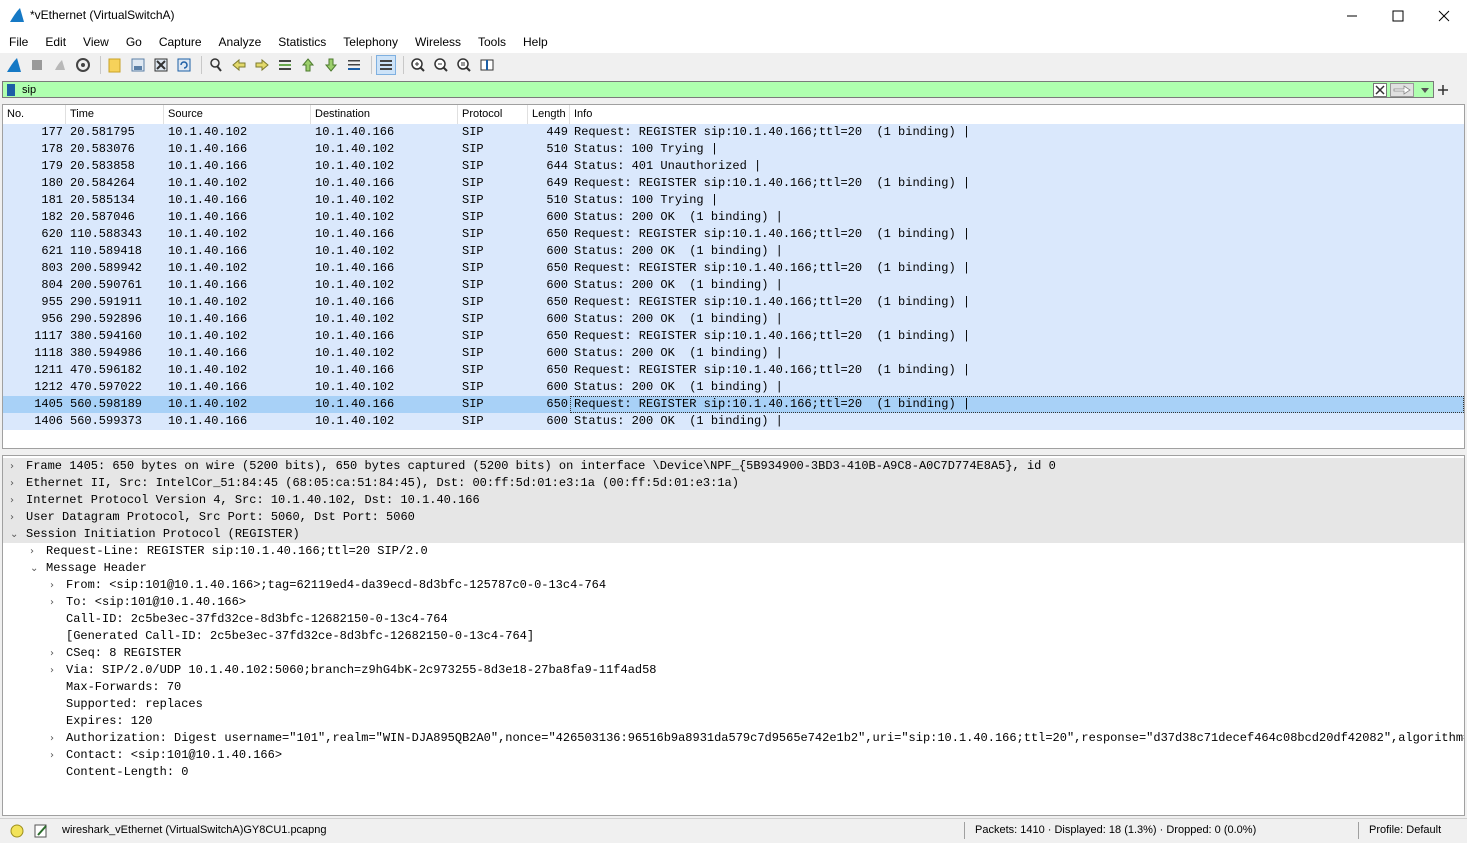  I want to click on capture-comment-icon, so click(41, 831).